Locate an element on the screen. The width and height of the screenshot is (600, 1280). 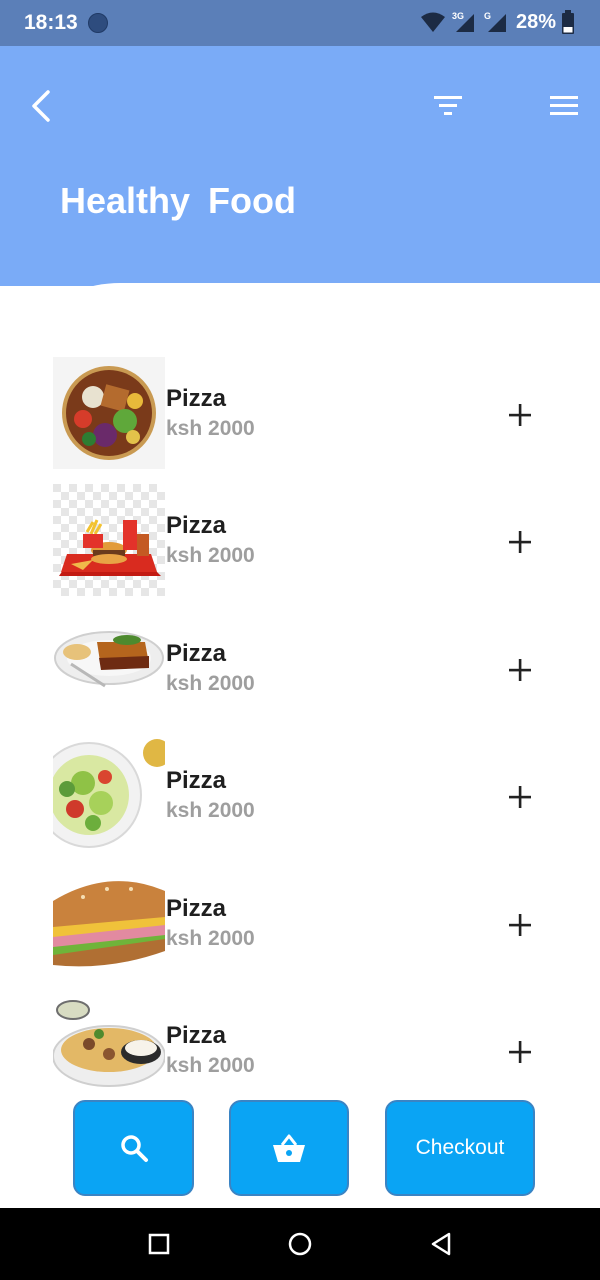
status-icons: 3G G 28% is located at coordinates (497, 22).